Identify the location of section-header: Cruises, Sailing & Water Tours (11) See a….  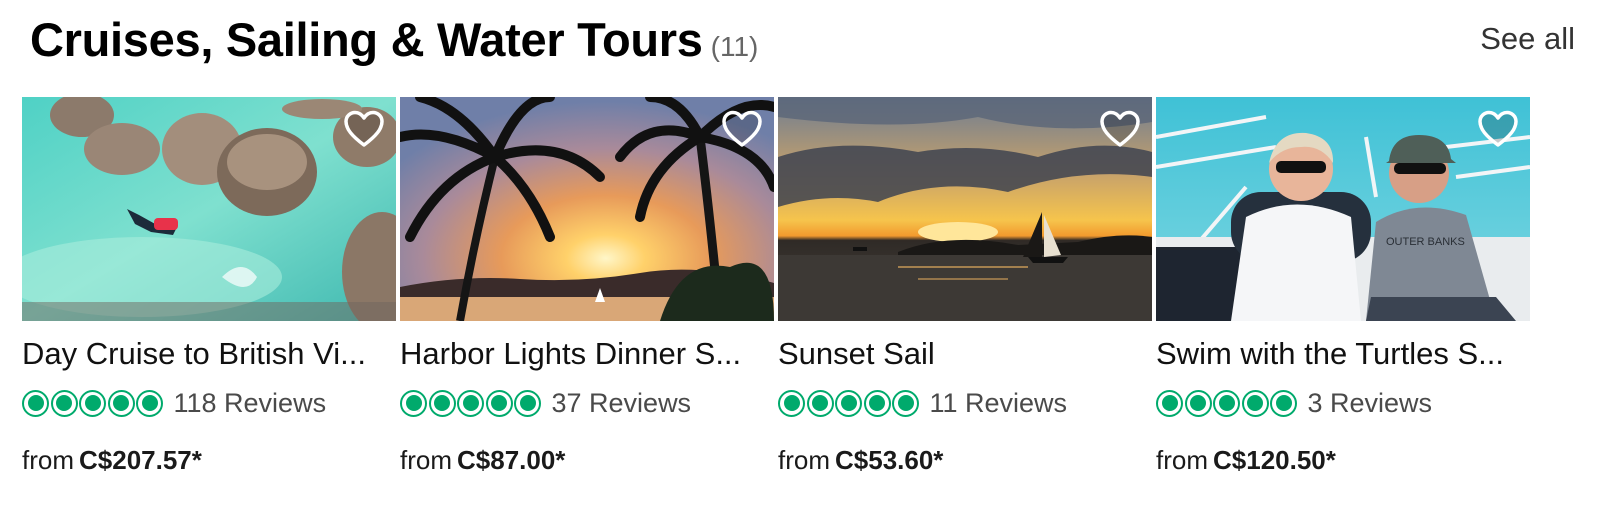
(802, 40).